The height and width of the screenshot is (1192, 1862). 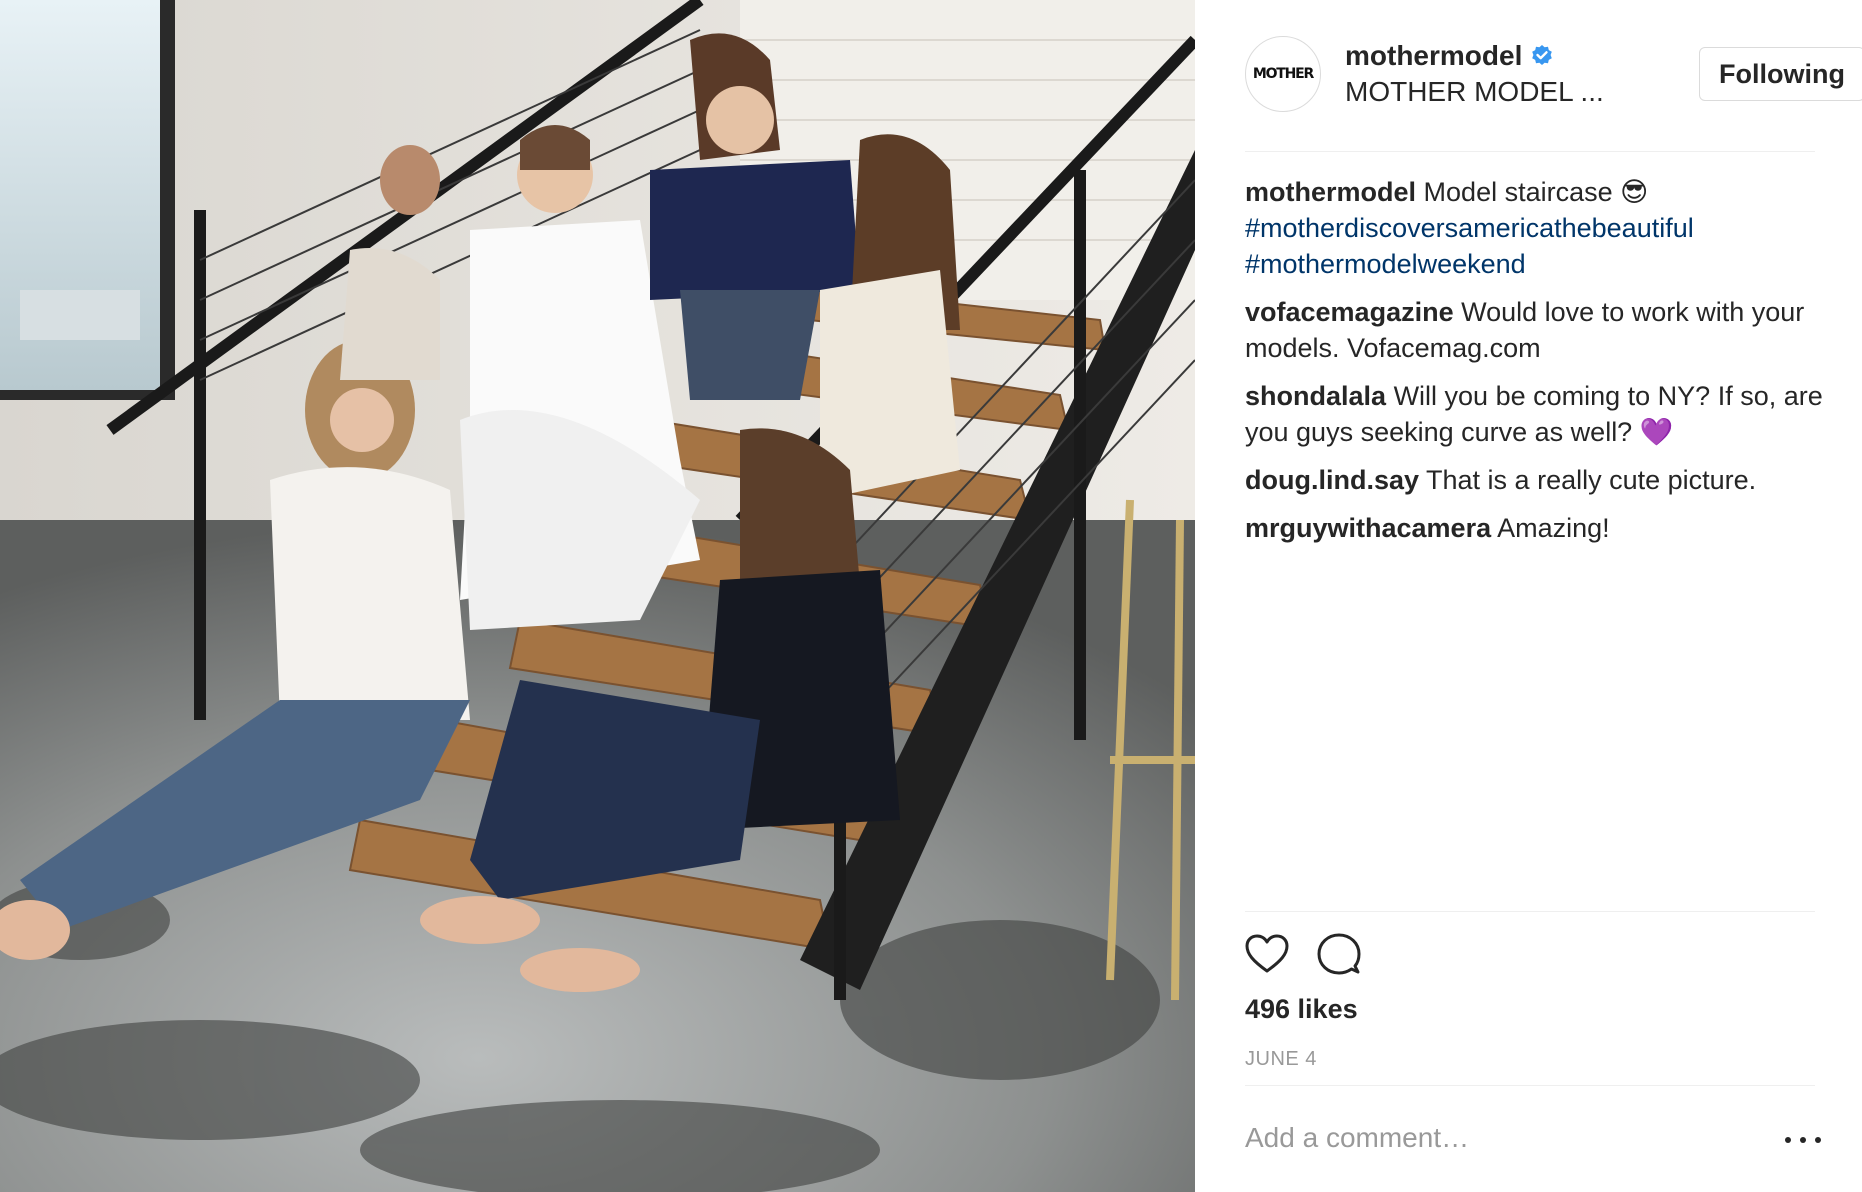 What do you see at coordinates (1315, 396) in the screenshot?
I see `comment-username: shondalala` at bounding box center [1315, 396].